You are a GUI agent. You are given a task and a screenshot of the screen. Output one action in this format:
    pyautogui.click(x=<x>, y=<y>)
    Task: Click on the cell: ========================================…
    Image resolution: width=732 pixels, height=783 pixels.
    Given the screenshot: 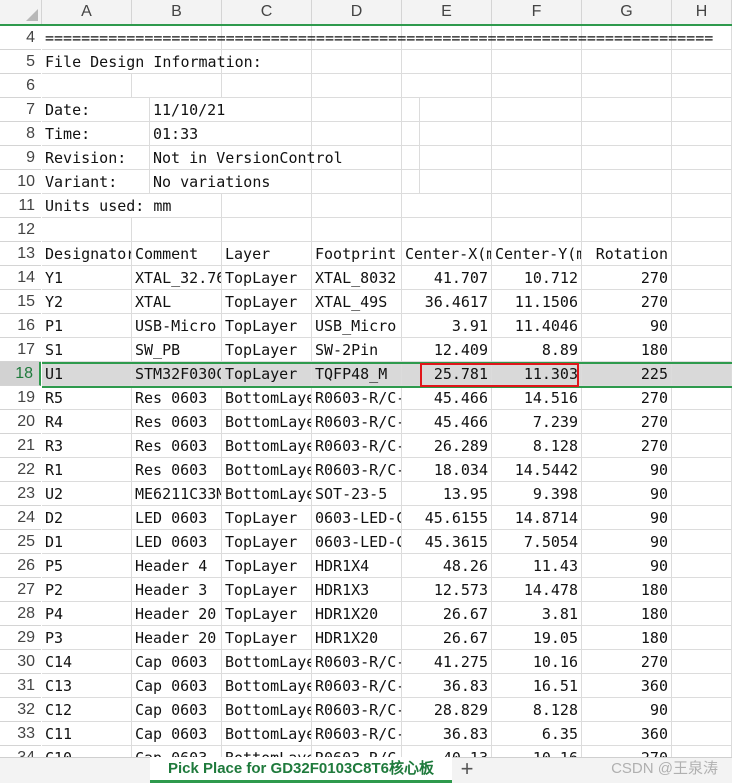 What is the action you would take?
    pyautogui.click(x=387, y=38)
    